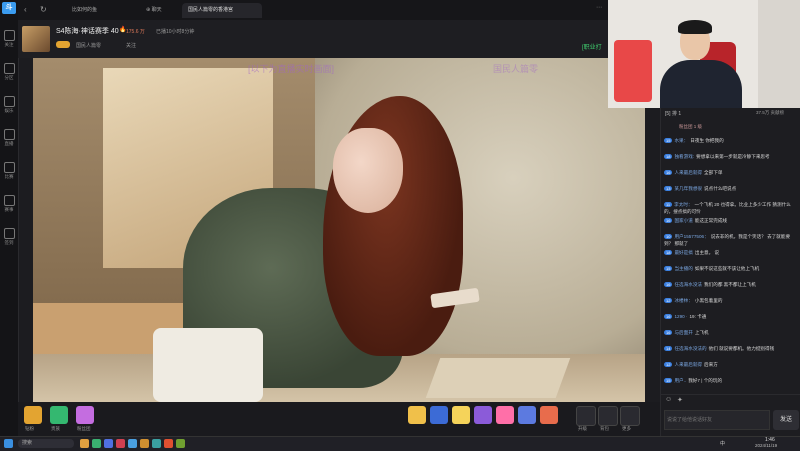 This screenshot has width=800, height=451. What do you see at coordinates (8, 443) in the screenshot?
I see `windows-start-icon` at bounding box center [8, 443].